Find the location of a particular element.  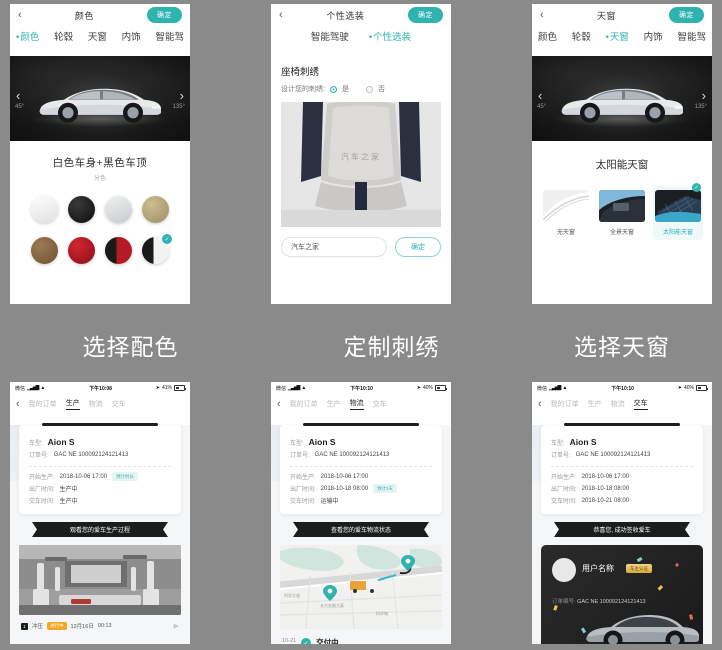

play-icon: ▶ is located at coordinates (176, 626).